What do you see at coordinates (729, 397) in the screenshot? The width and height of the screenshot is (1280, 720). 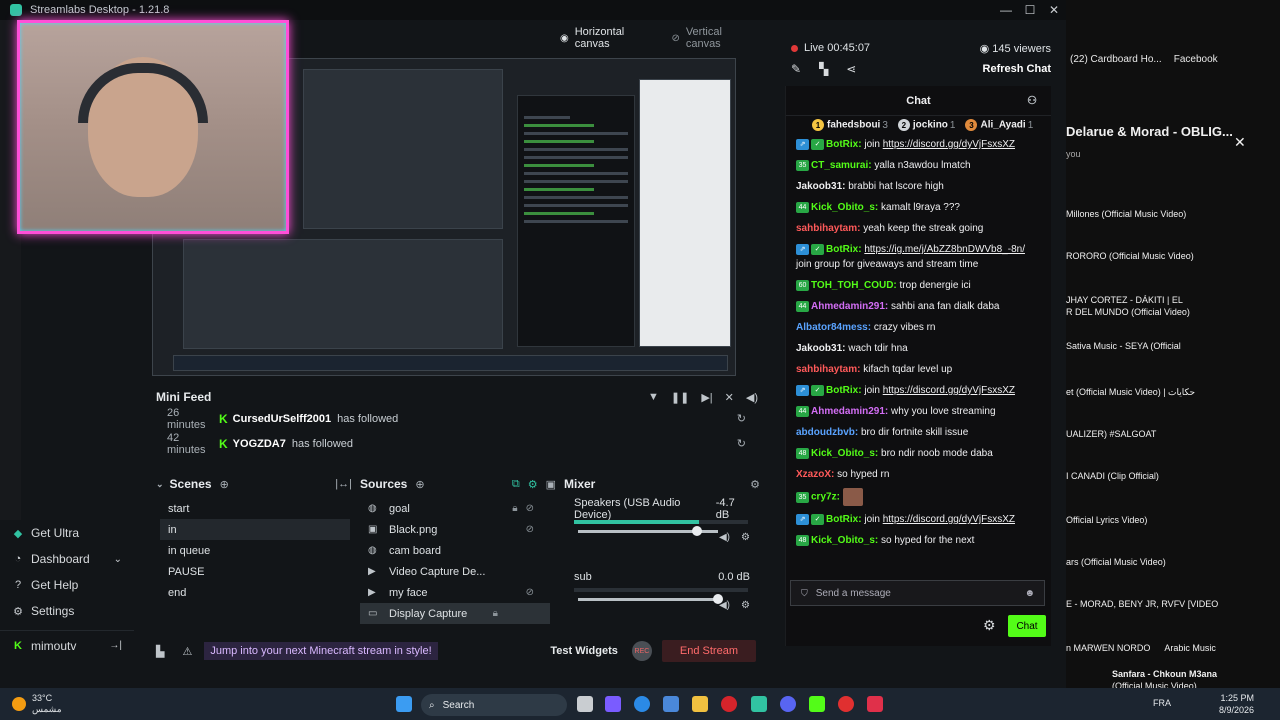 I see `mute-alerts-icon: ✕` at bounding box center [729, 397].